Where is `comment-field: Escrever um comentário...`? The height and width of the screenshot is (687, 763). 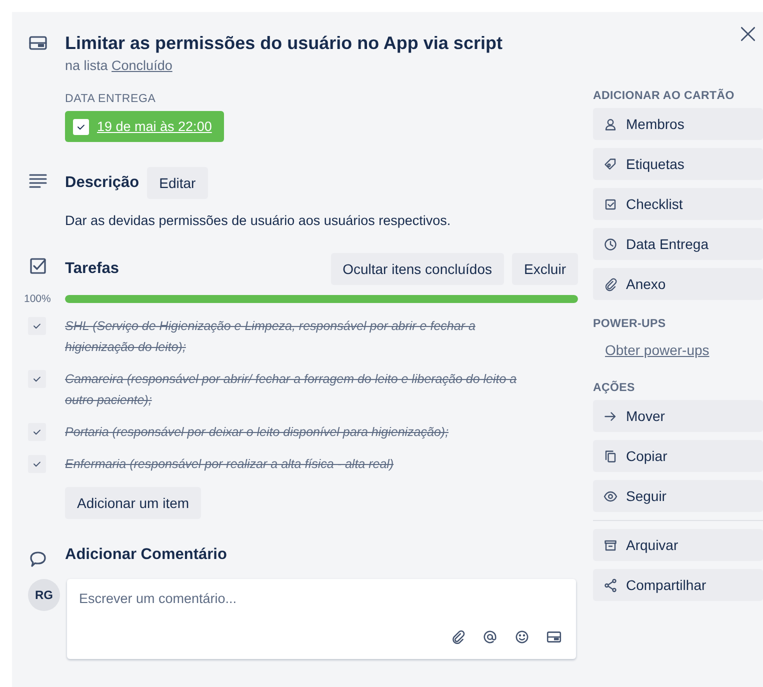
comment-field: Escrever um comentário... is located at coordinates (321, 598).